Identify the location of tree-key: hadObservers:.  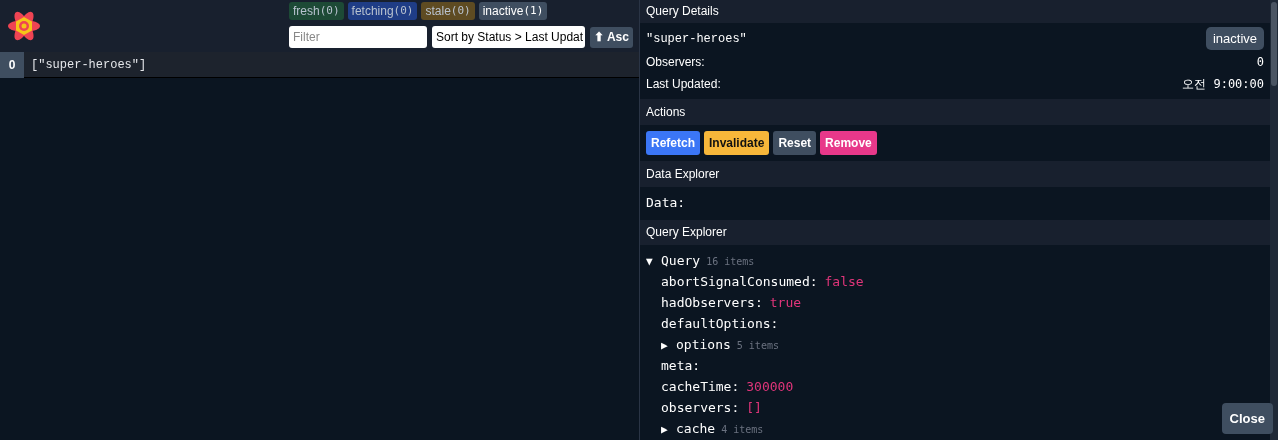
(712, 303).